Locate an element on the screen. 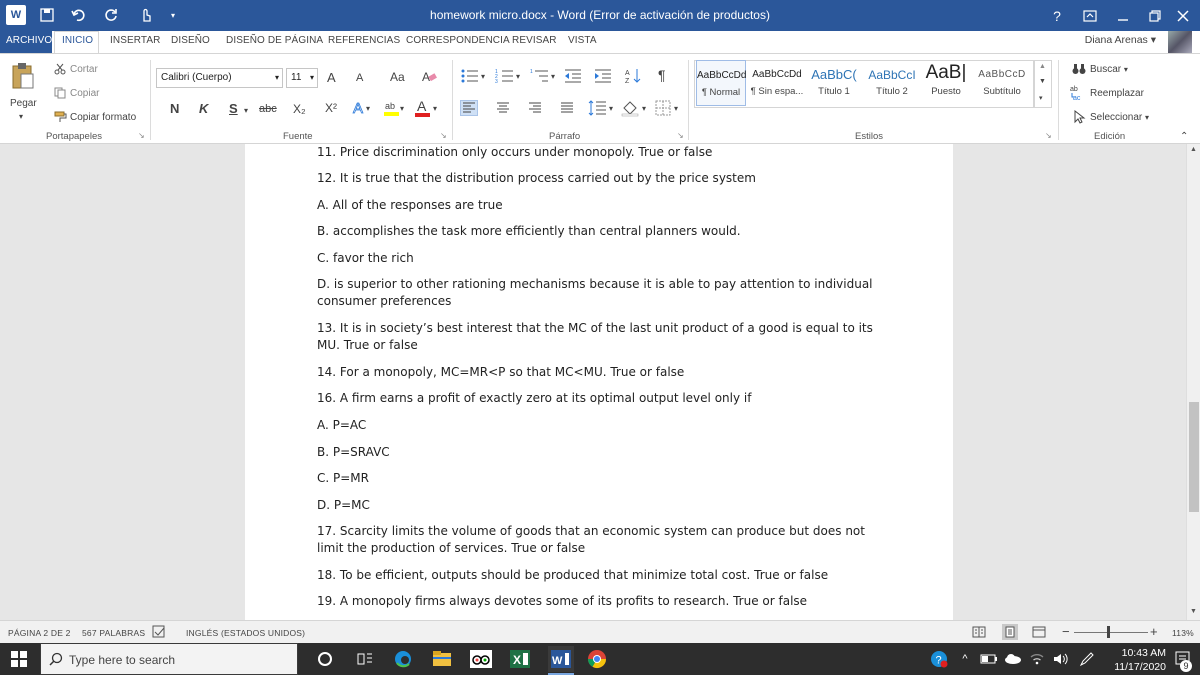  scroll-up-icon: ▲ is located at coordinates (1193, 149).